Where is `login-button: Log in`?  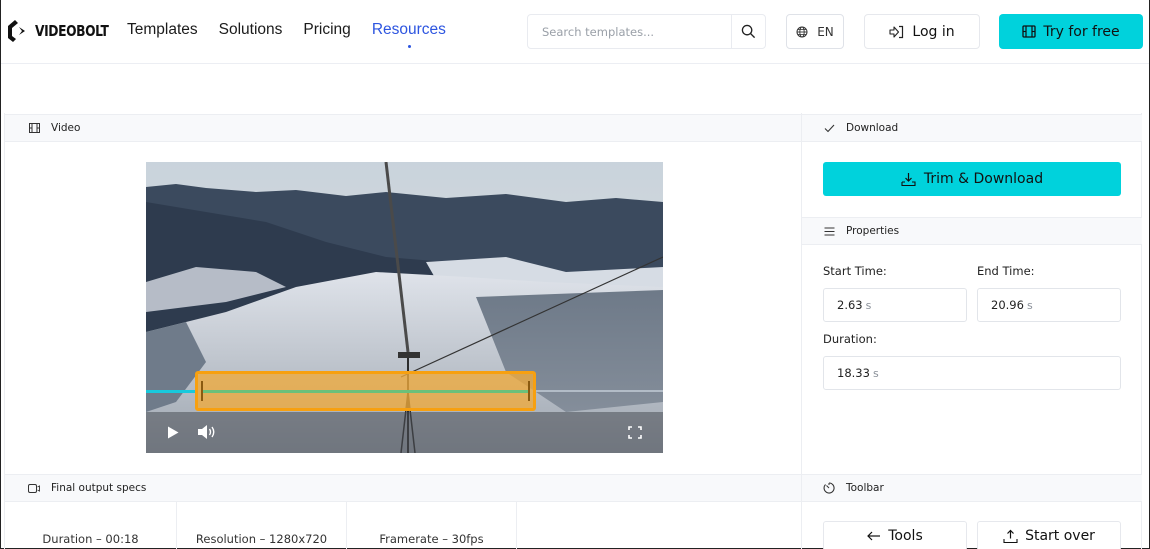 login-button: Log in is located at coordinates (922, 31).